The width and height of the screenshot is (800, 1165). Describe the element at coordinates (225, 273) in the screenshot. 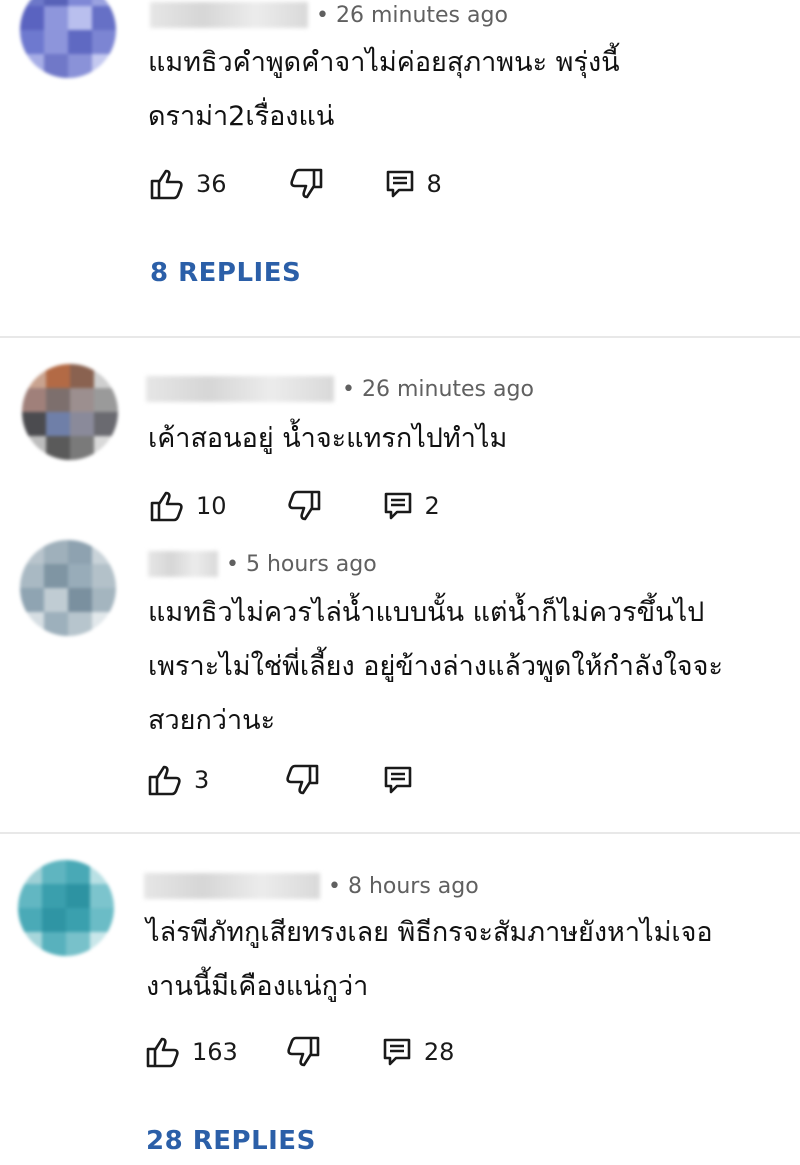

I see `view-replies-link: 8 REPLIES` at that location.